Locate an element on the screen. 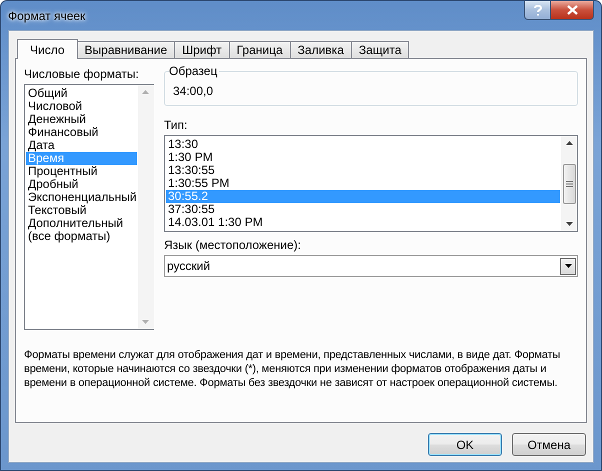 The image size is (602, 471). help-icon is located at coordinates (538, 10).